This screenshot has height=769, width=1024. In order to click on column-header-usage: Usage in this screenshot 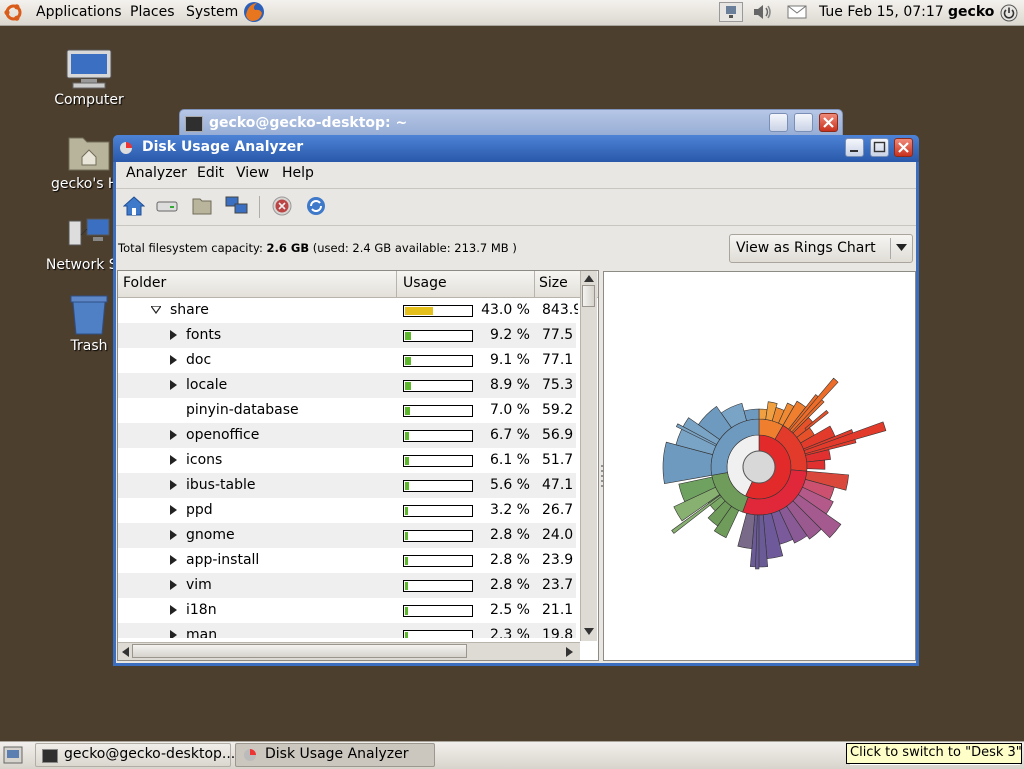, I will do `click(425, 283)`.